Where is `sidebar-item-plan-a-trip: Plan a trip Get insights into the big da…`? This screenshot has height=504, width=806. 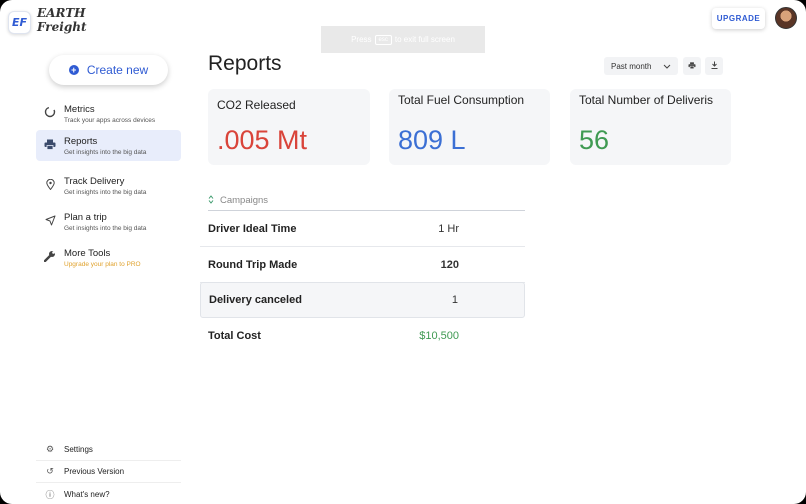
sidebar-item-plan-a-trip: Plan a trip Get insights into the big da… is located at coordinates (108, 221).